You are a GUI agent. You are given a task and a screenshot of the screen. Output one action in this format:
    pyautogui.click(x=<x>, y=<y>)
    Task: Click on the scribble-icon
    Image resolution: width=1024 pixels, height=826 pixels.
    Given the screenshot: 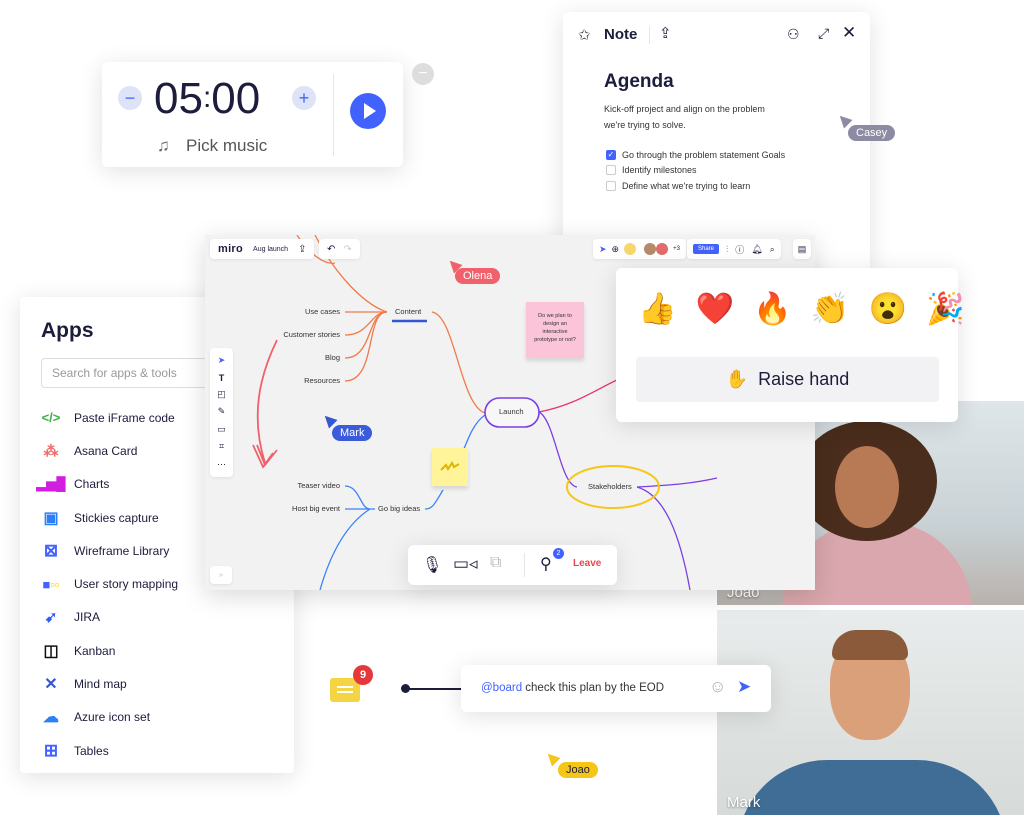 What is the action you would take?
    pyautogui.click(x=450, y=466)
    